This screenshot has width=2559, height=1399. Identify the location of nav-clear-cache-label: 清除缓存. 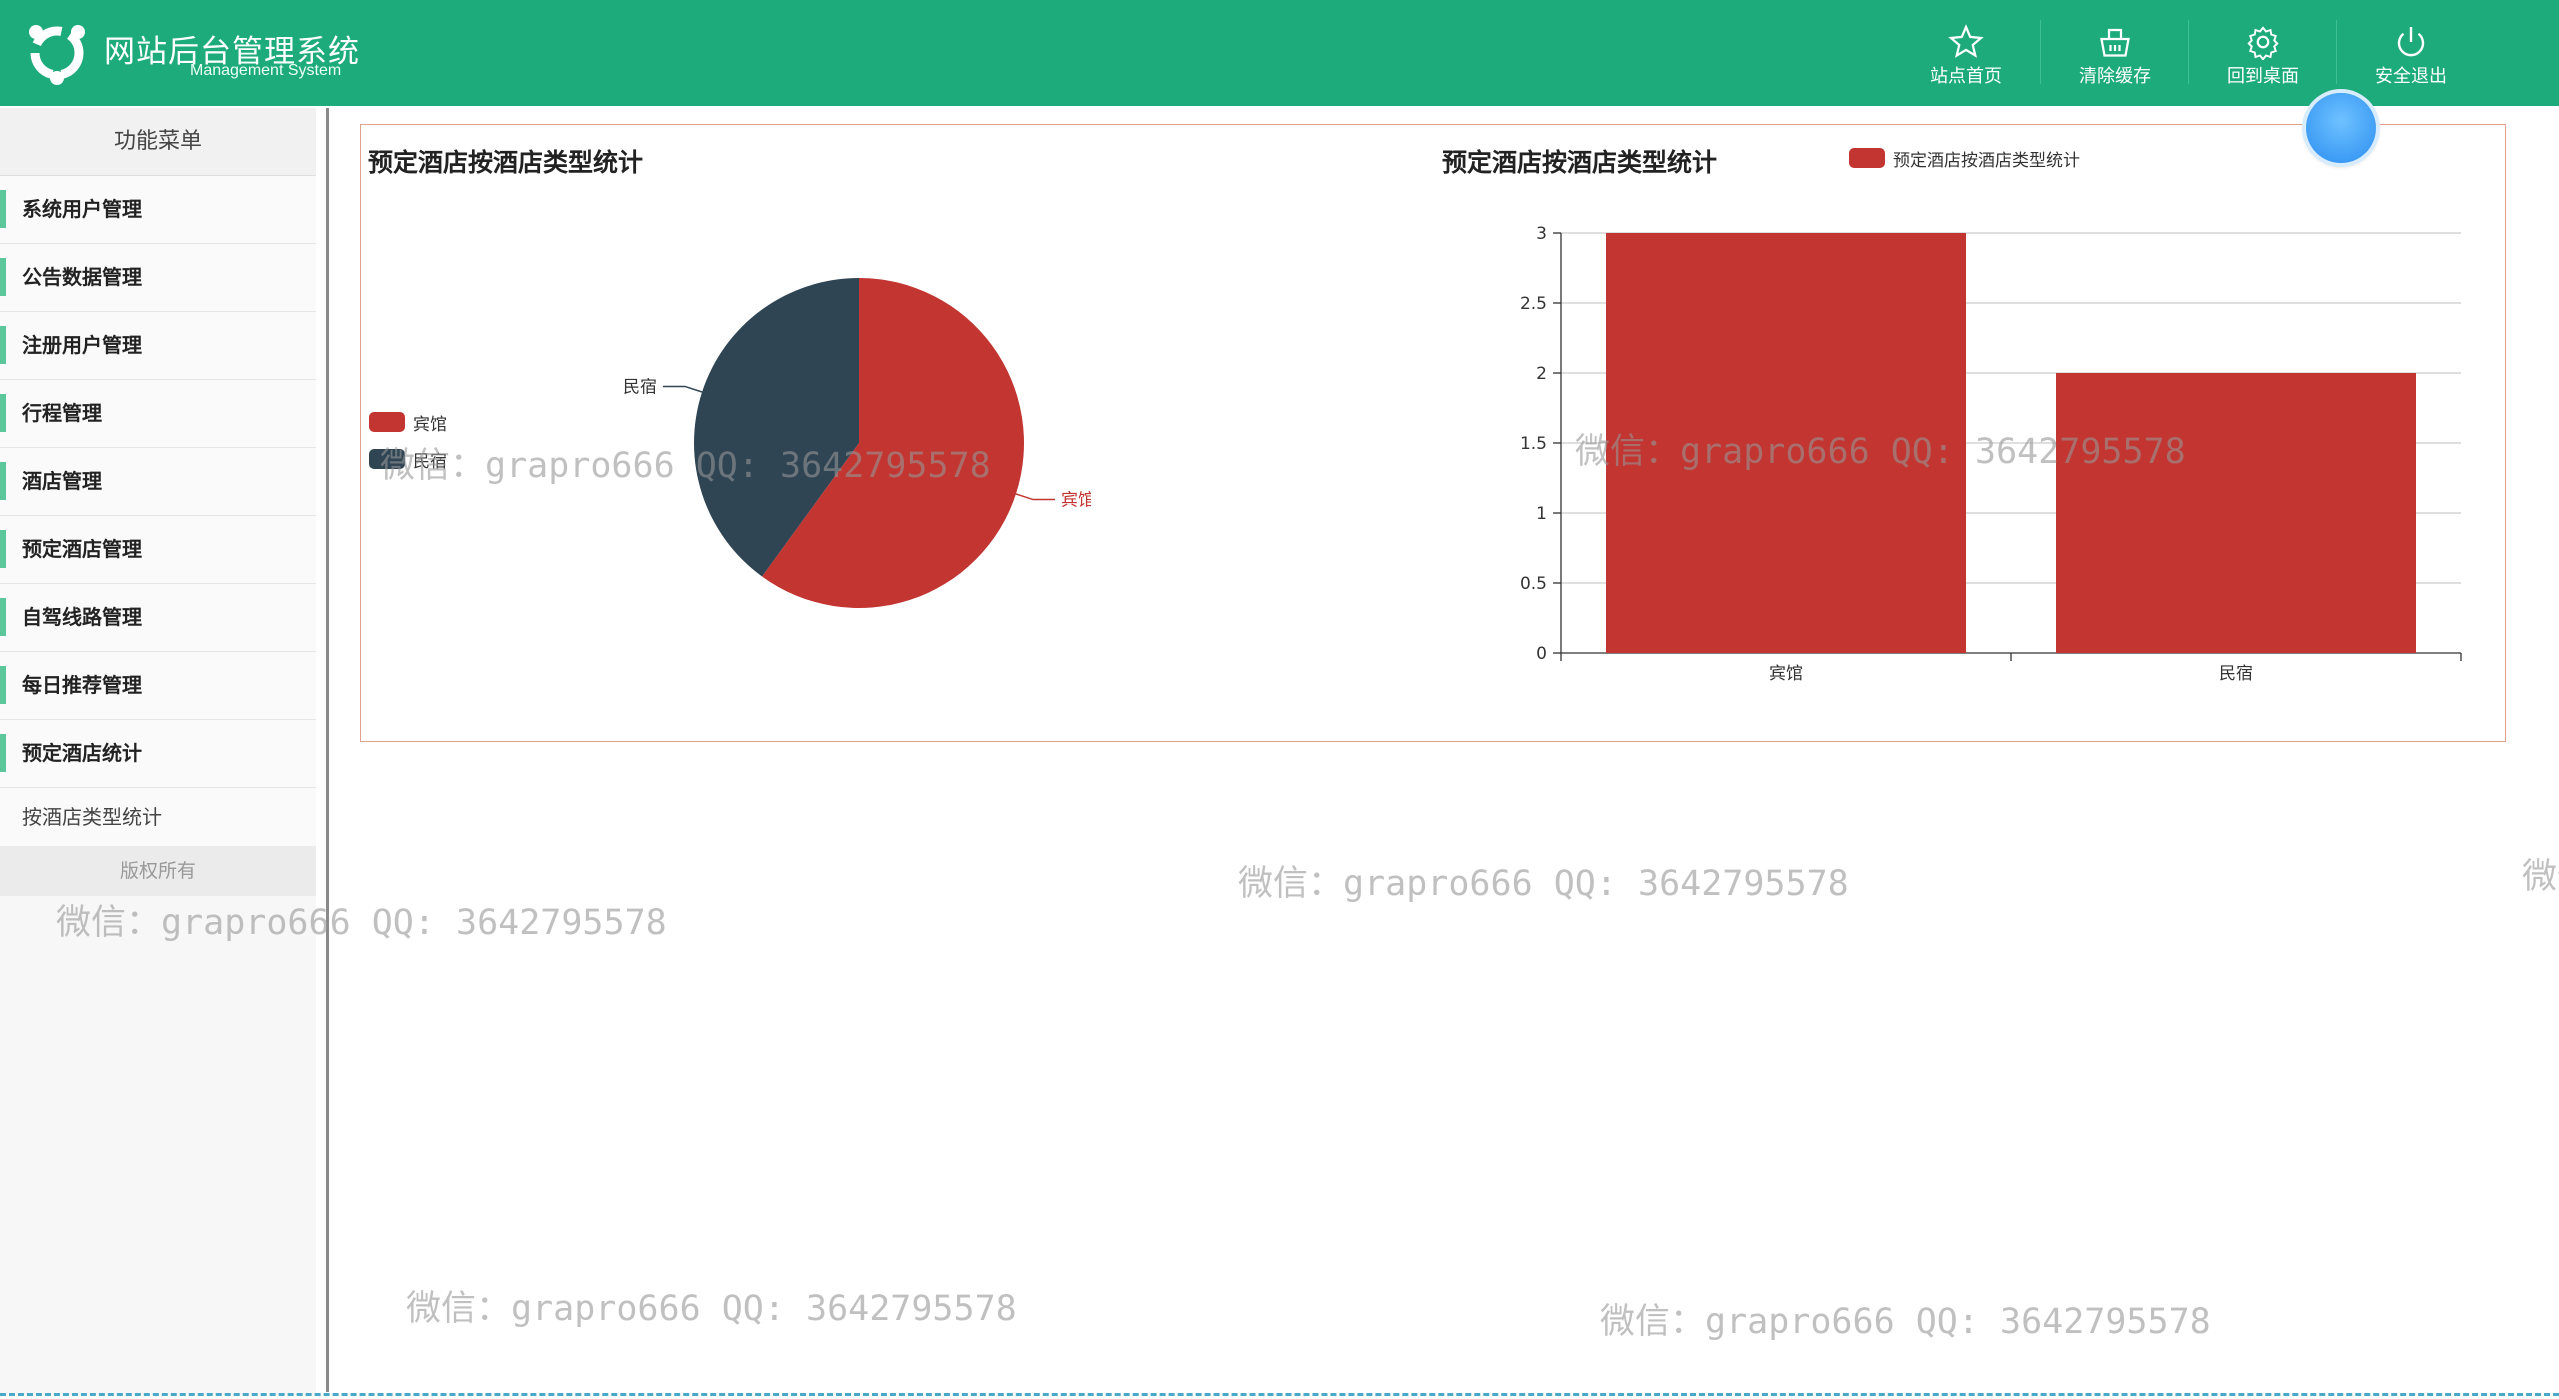
(2115, 76).